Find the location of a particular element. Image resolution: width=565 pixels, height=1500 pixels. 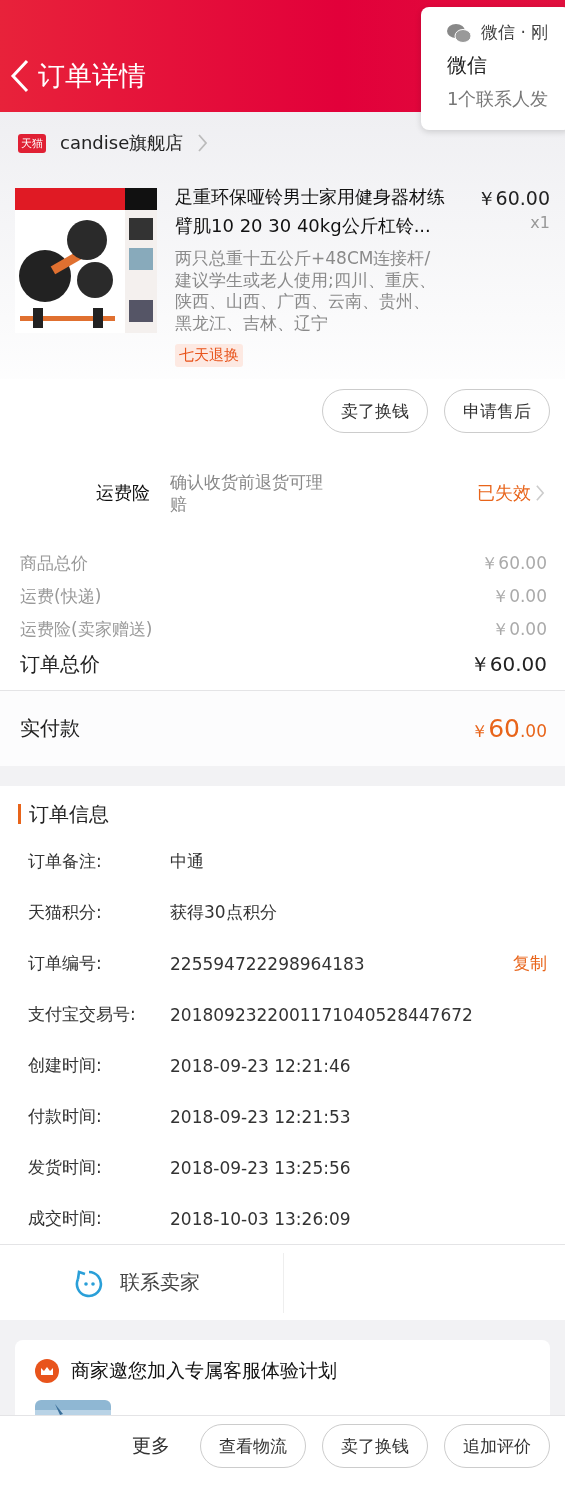

info-value: 2018-09-23 13:25:56 is located at coordinates (260, 1167).